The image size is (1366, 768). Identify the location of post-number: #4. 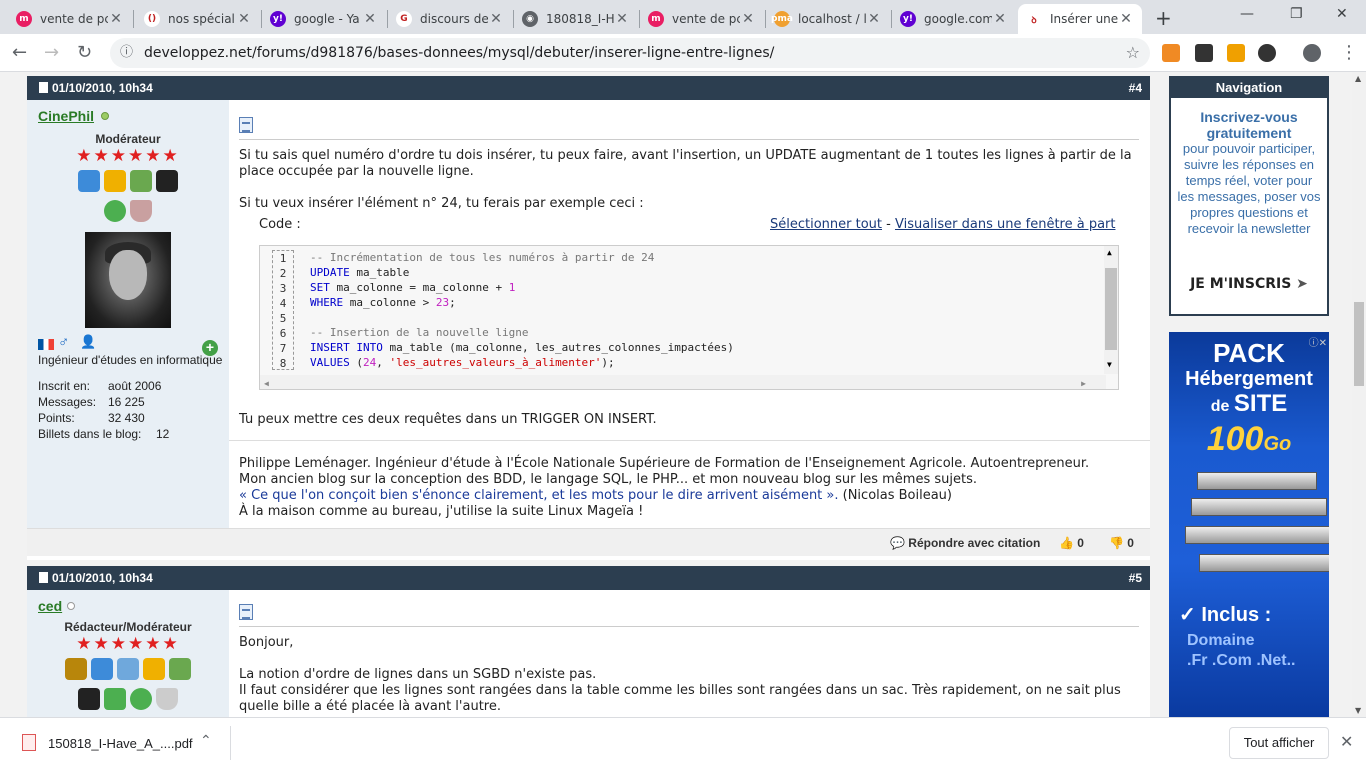
(1135, 88).